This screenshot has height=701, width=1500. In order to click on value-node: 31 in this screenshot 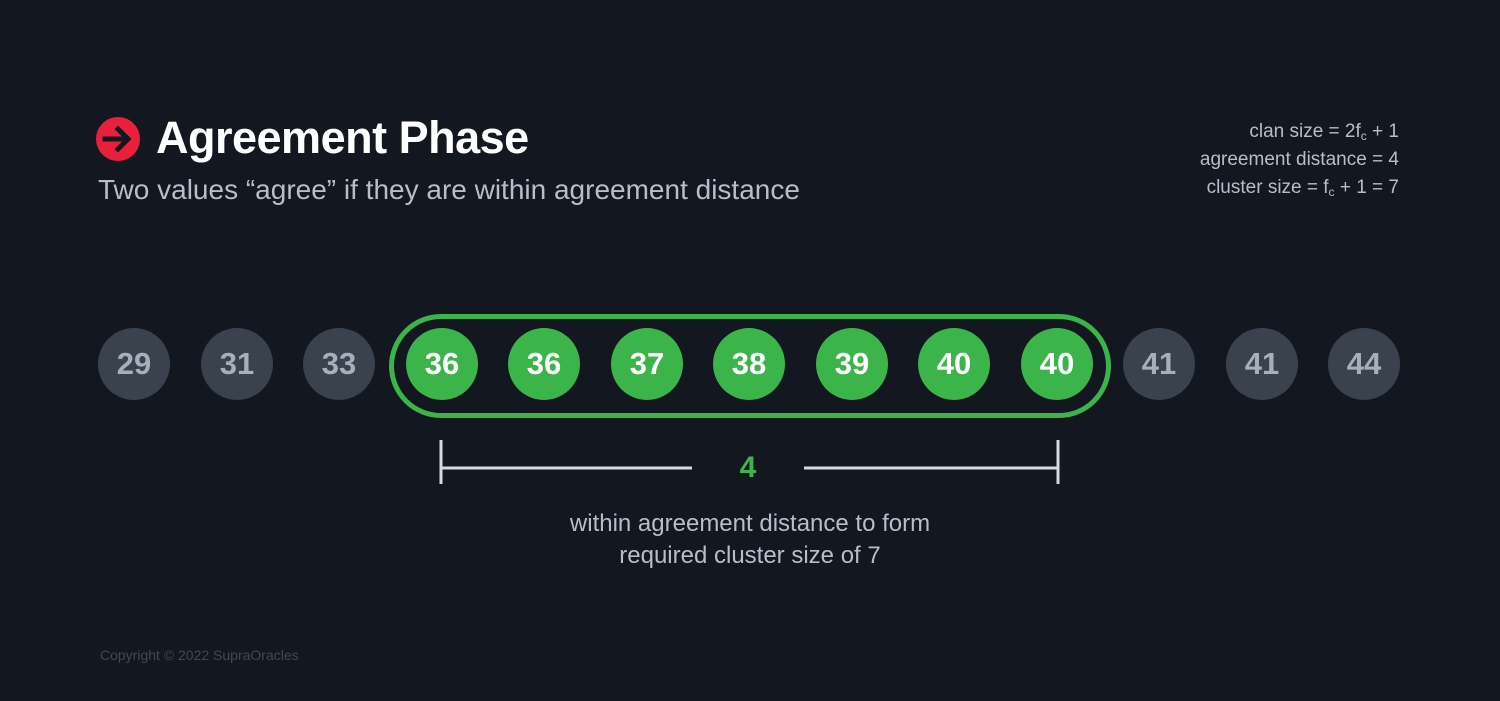, I will do `click(237, 364)`.